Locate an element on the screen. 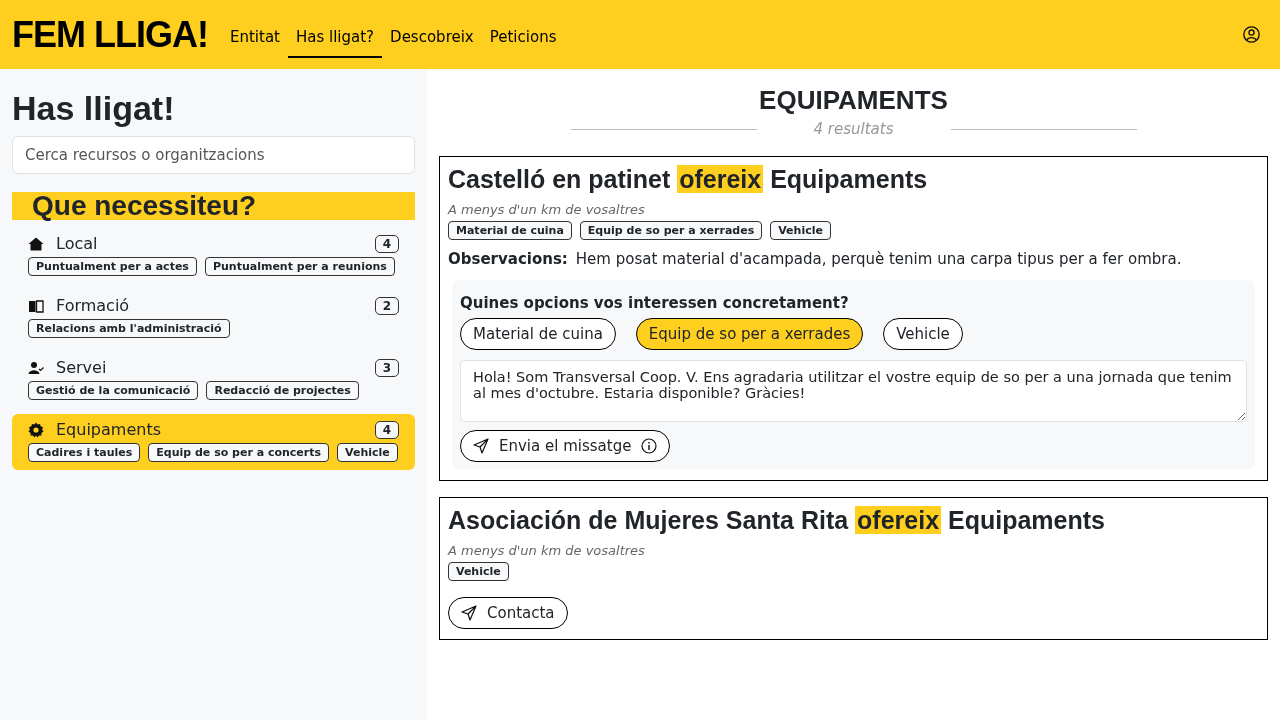 Image resolution: width=1280 pixels, height=720 pixels. category-item: Local 4 Puntualment per a actes Puntualment per a reunions is located at coordinates (213, 256).